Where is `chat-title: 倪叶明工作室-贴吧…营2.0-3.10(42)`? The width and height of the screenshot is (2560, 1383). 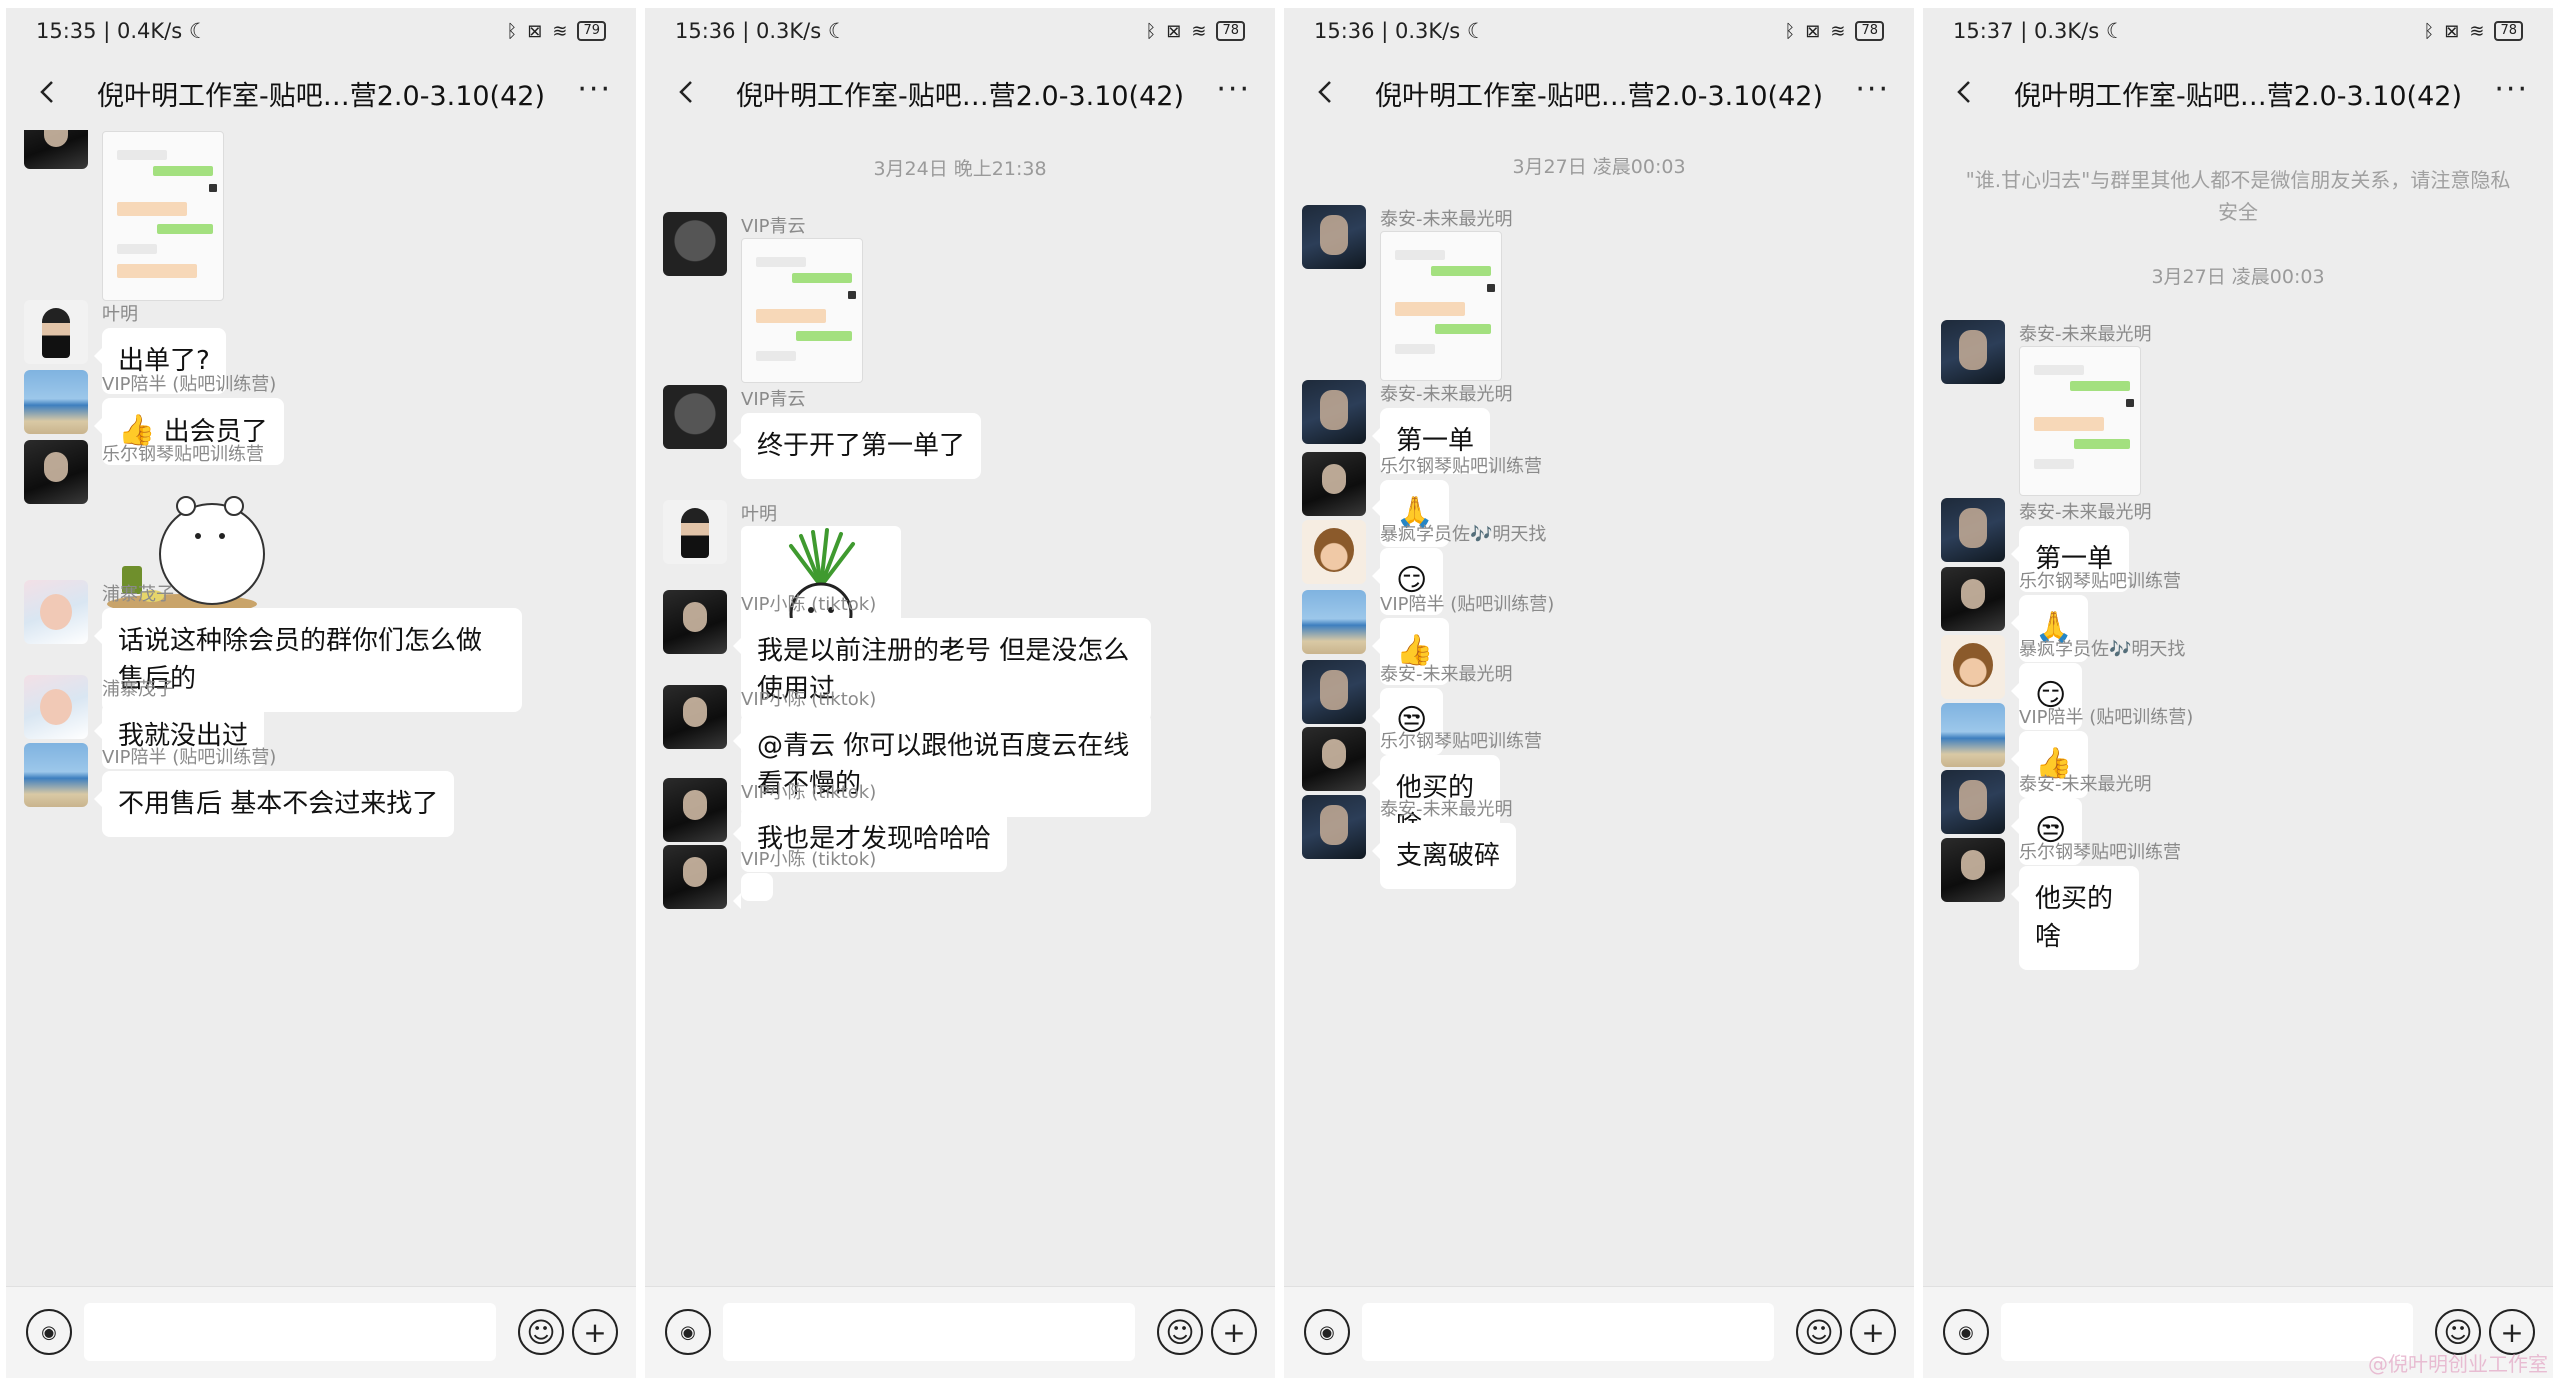
chat-title: 倪叶明工作室-贴吧…营2.0-3.10(42) is located at coordinates (2238, 96).